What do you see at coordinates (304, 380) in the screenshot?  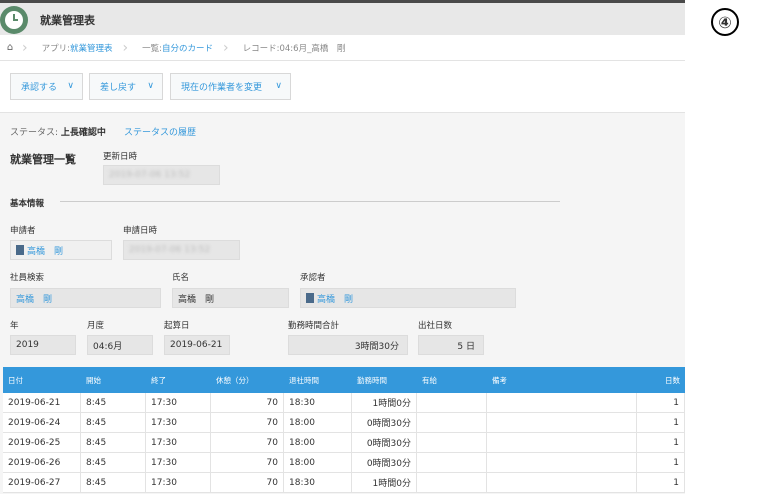 I see `header-leave-time: 退社時間` at bounding box center [304, 380].